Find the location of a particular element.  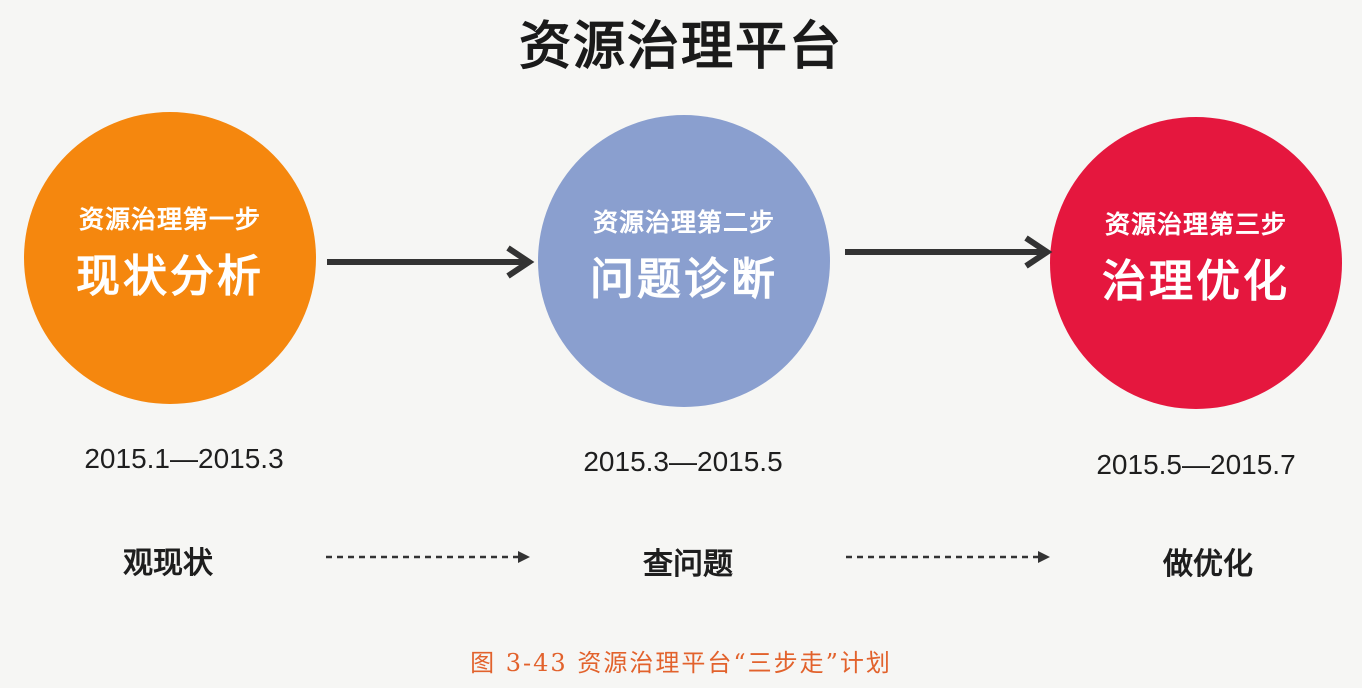

step-3-name: 治理优化 is located at coordinates (1196, 281).